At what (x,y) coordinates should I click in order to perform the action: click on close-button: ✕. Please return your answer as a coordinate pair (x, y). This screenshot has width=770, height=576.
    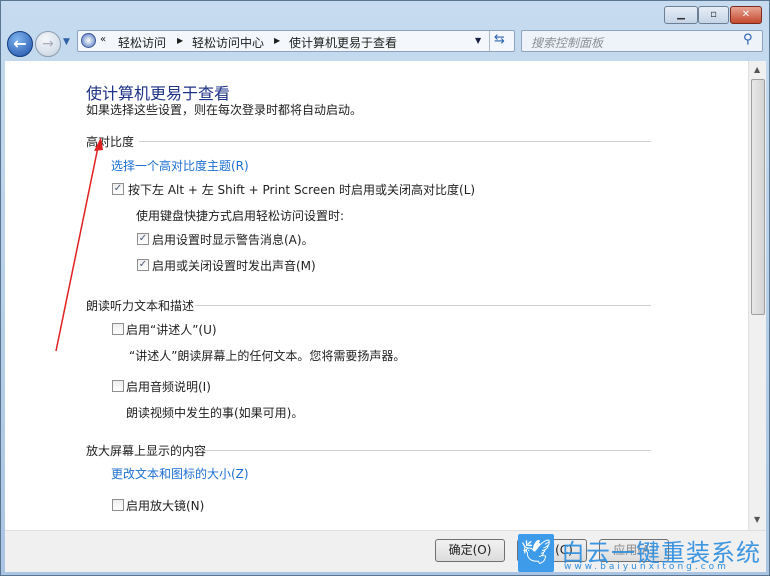
    Looking at the image, I should click on (746, 15).